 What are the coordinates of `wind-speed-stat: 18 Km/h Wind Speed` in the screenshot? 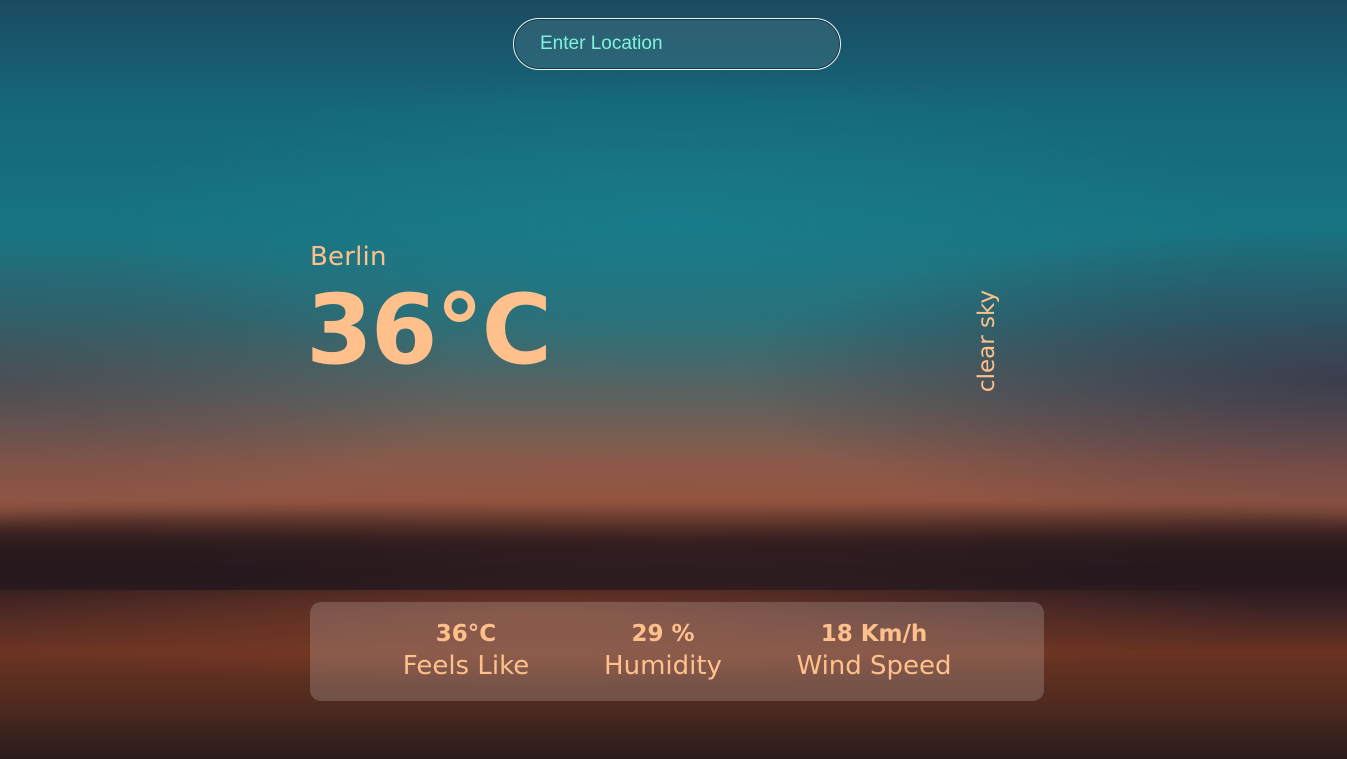 It's located at (874, 651).